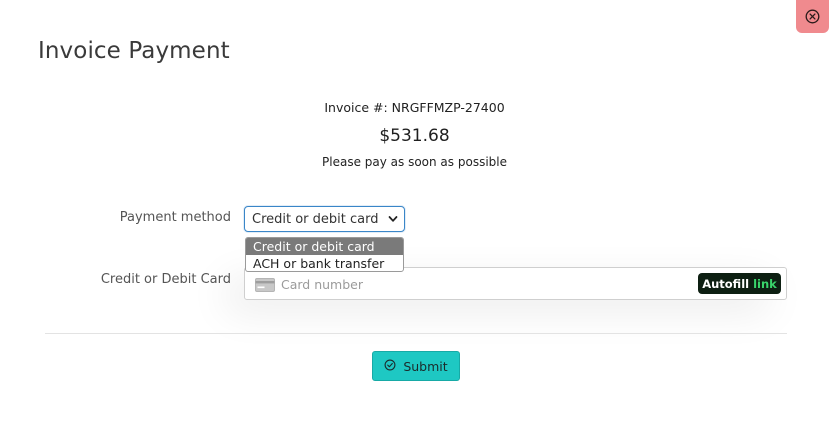 This screenshot has height=428, width=829. I want to click on payment-method-select: Credit or debit card, so click(324, 219).